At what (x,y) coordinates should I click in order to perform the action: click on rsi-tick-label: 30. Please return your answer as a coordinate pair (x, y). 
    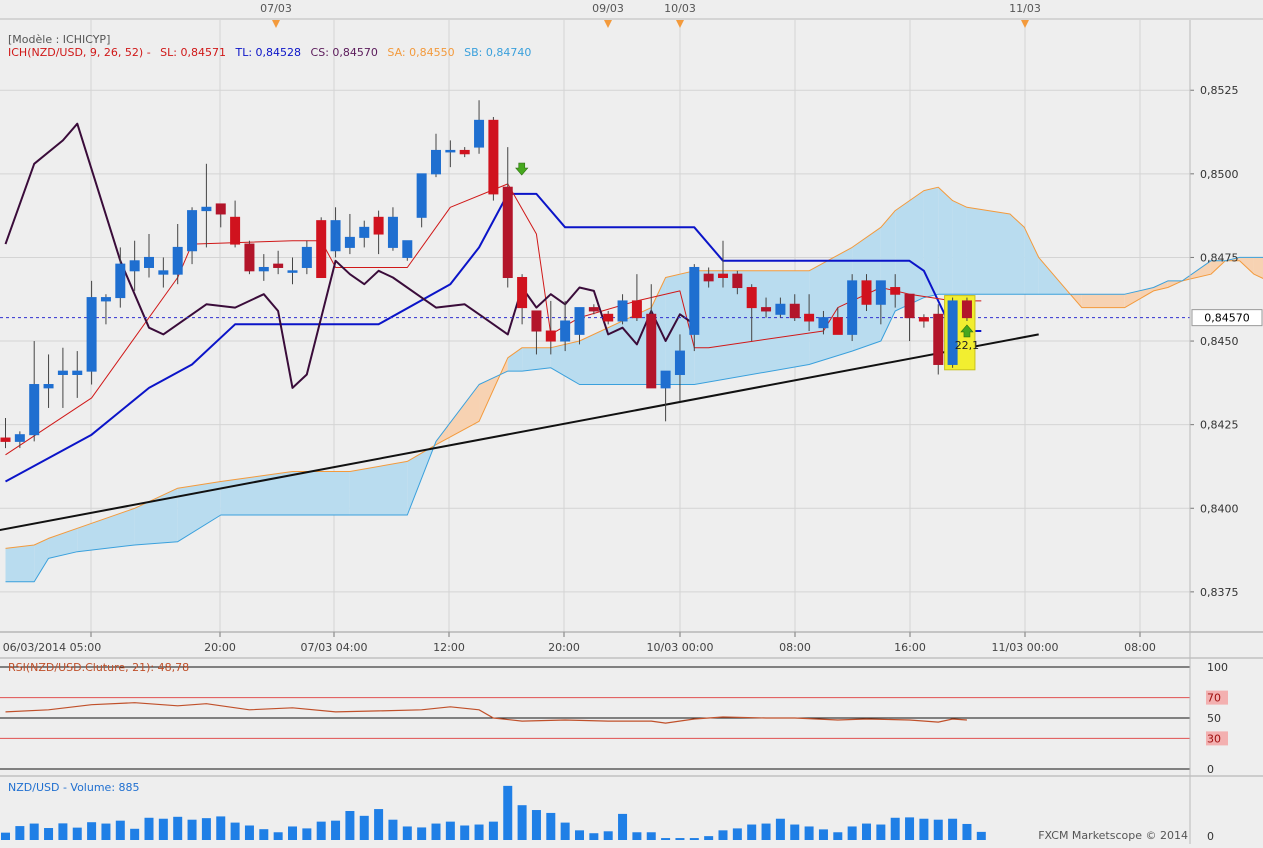
    Looking at the image, I should click on (1214, 738).